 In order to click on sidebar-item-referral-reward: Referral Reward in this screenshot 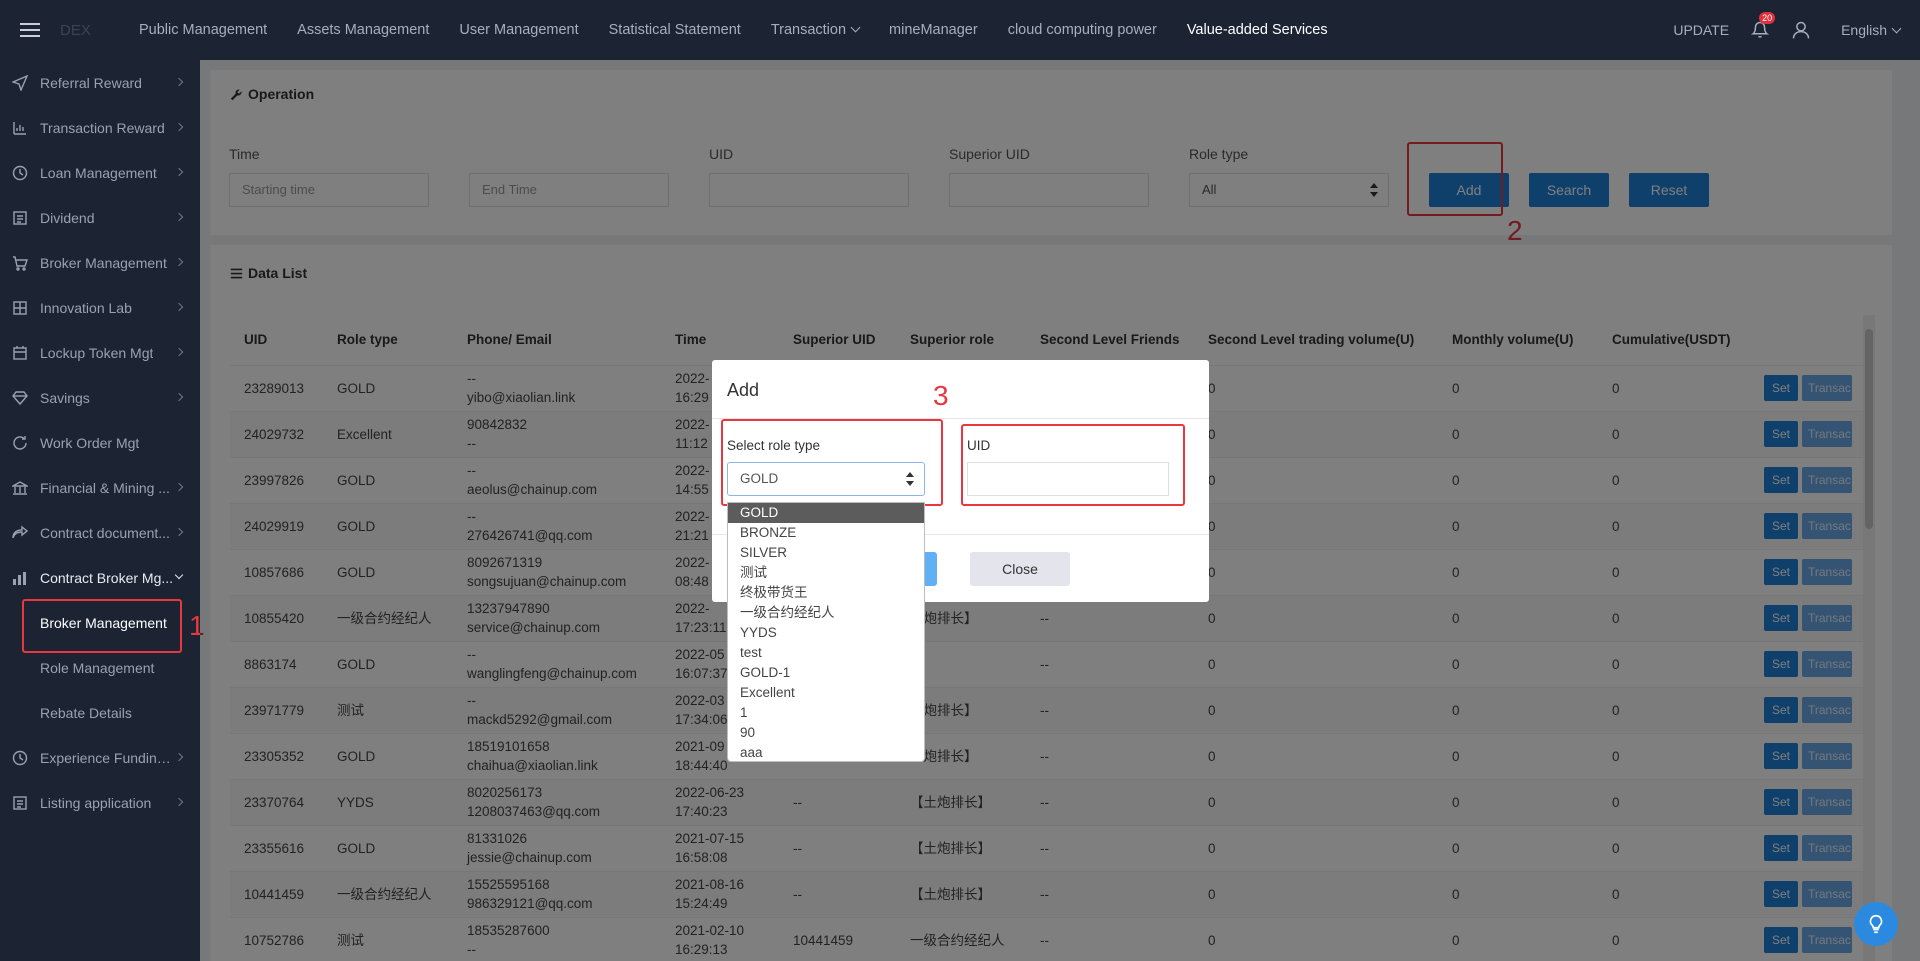, I will do `click(100, 82)`.